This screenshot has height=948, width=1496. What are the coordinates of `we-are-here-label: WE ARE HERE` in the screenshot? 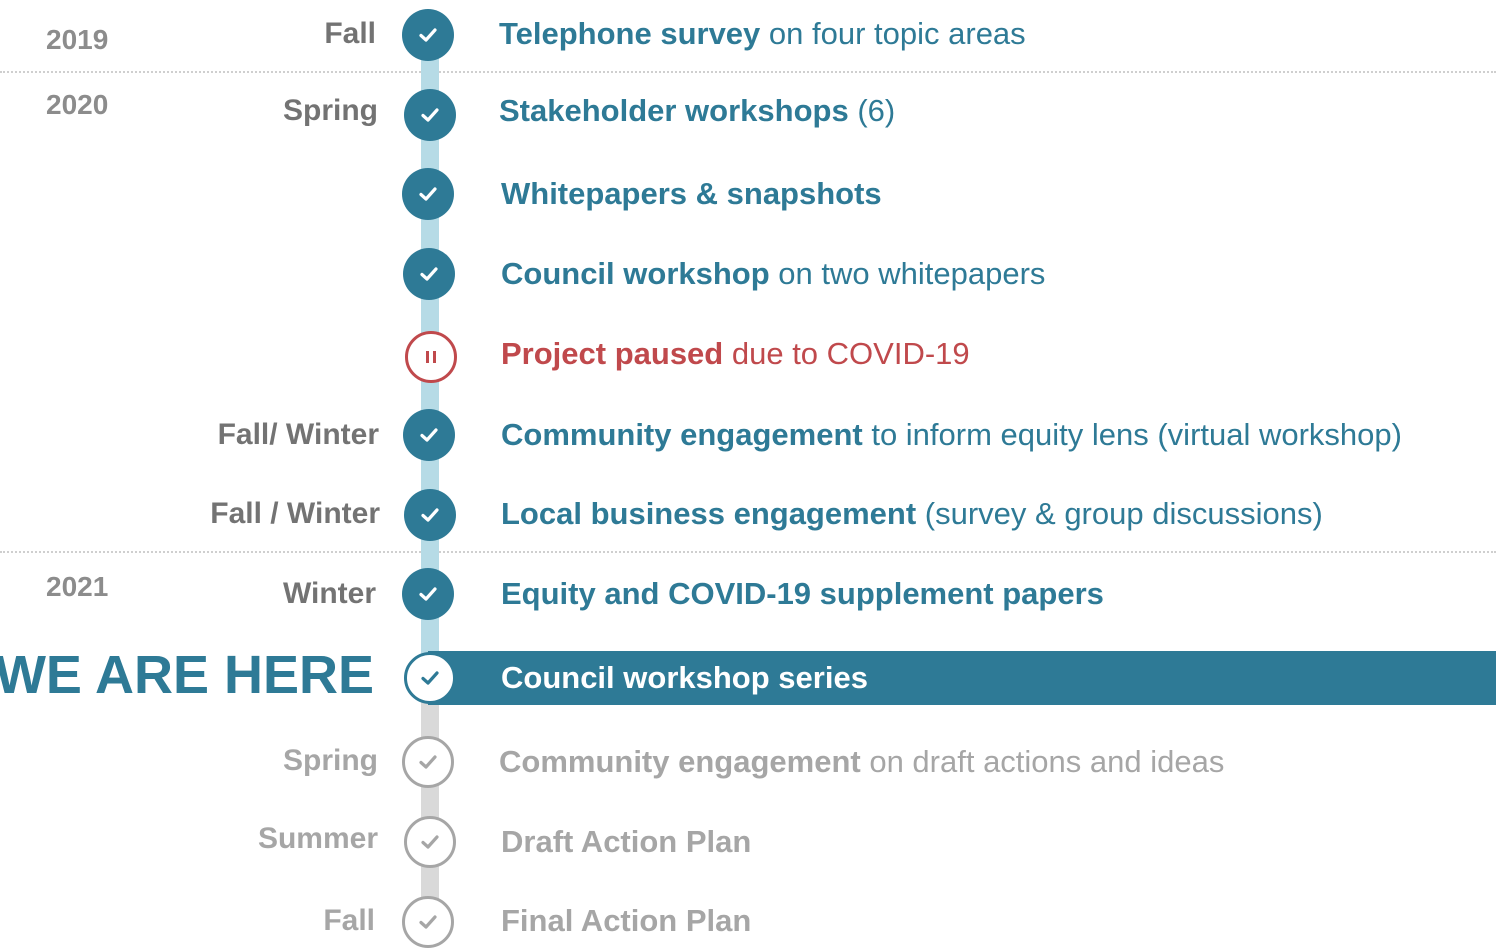 It's located at (187, 675).